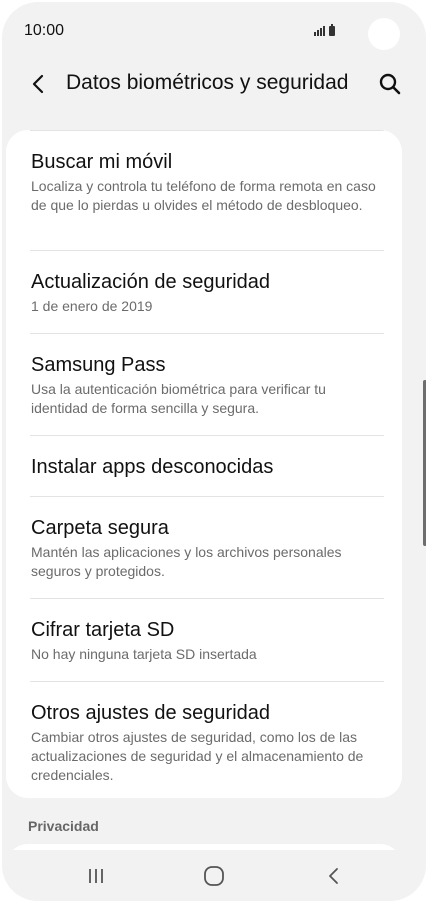 Image resolution: width=428 pixels, height=903 pixels. I want to click on home-button, so click(214, 876).